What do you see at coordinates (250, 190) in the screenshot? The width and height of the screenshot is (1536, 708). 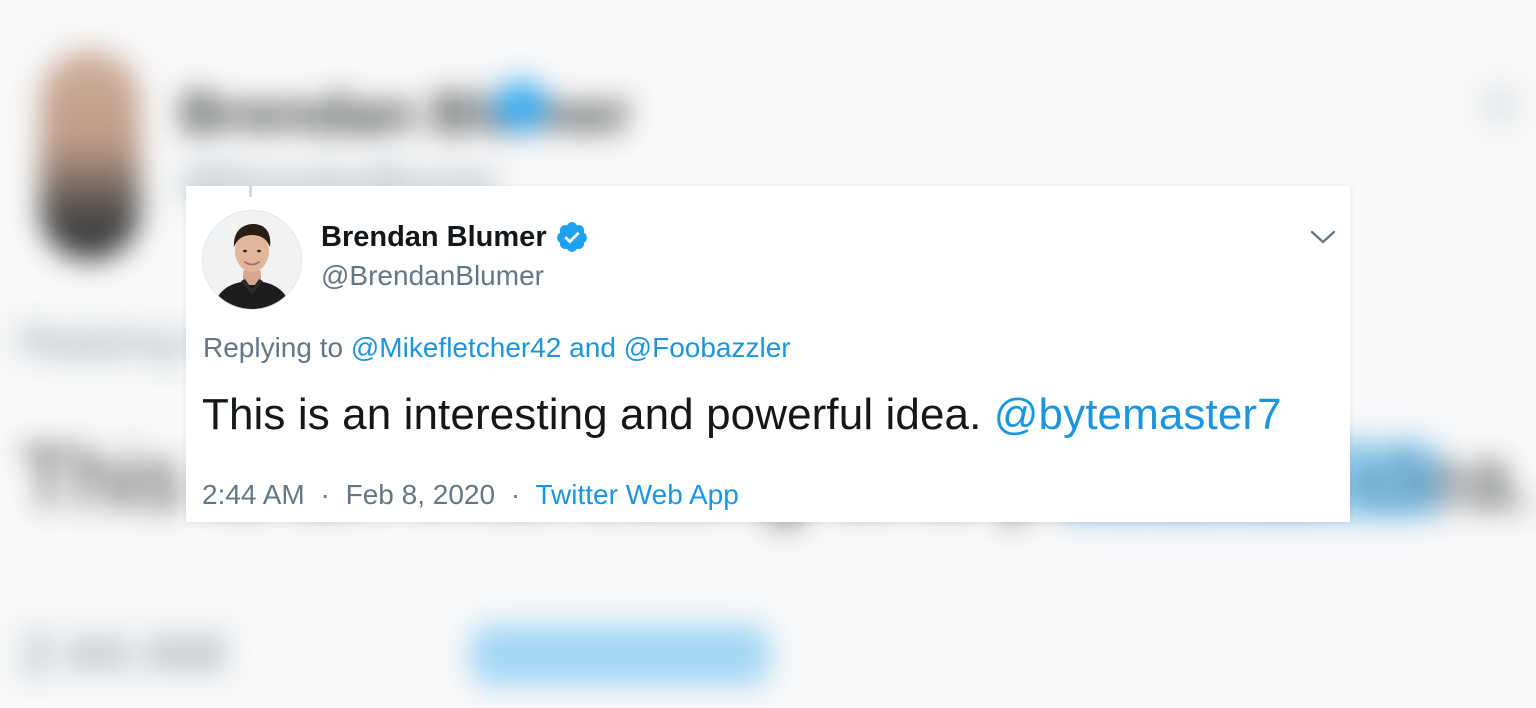 I see `thread-connector-line` at bounding box center [250, 190].